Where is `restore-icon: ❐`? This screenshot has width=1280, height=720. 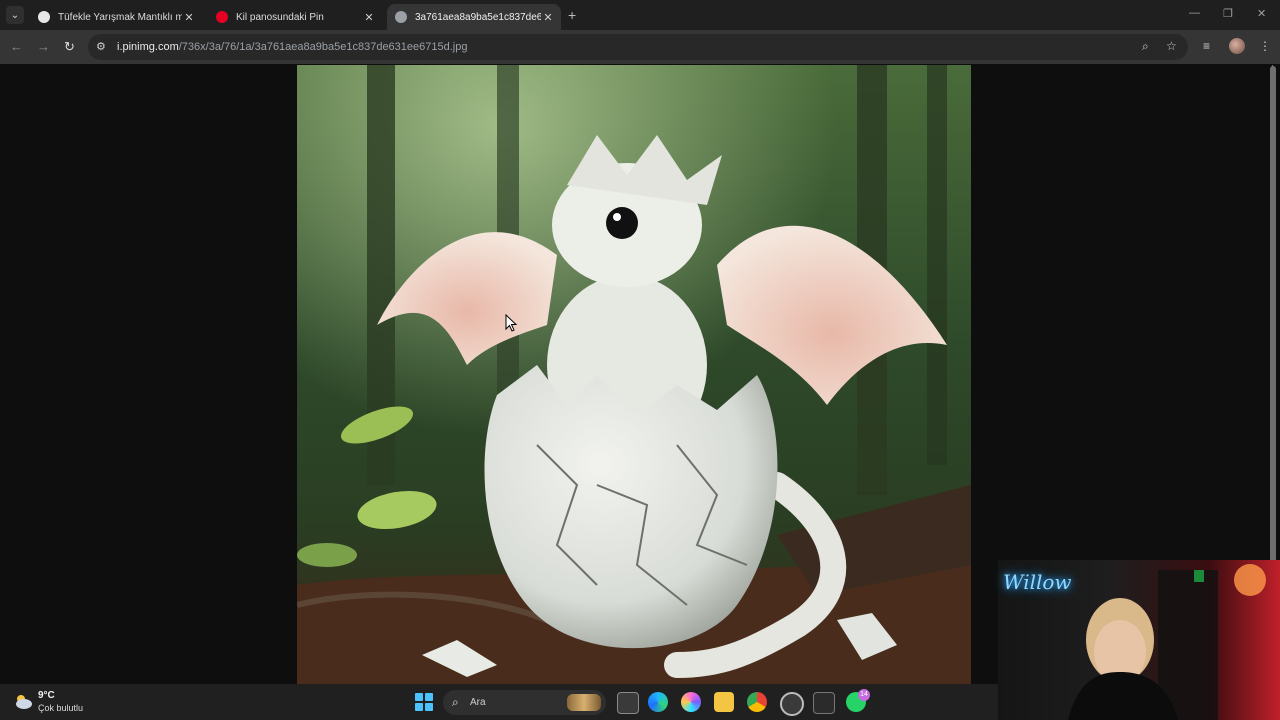
restore-icon: ❐ is located at coordinates (1228, 13).